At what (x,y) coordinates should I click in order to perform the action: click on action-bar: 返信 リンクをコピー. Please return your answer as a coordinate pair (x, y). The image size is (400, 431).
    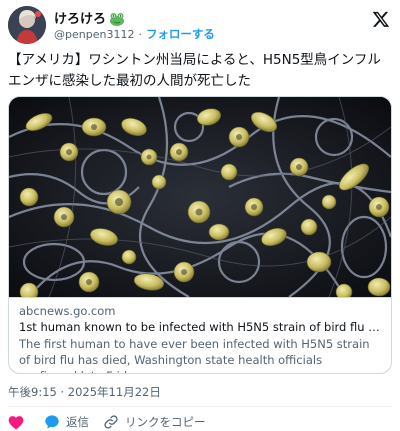
    Looking at the image, I should click on (107, 422).